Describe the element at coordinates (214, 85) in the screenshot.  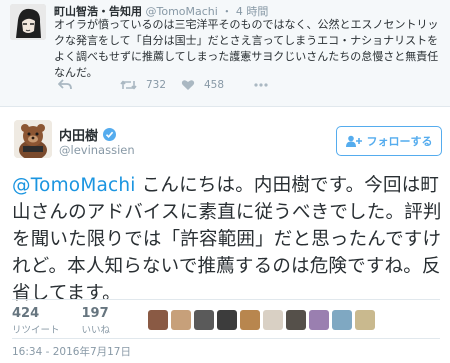
I see `like-count: 458` at that location.